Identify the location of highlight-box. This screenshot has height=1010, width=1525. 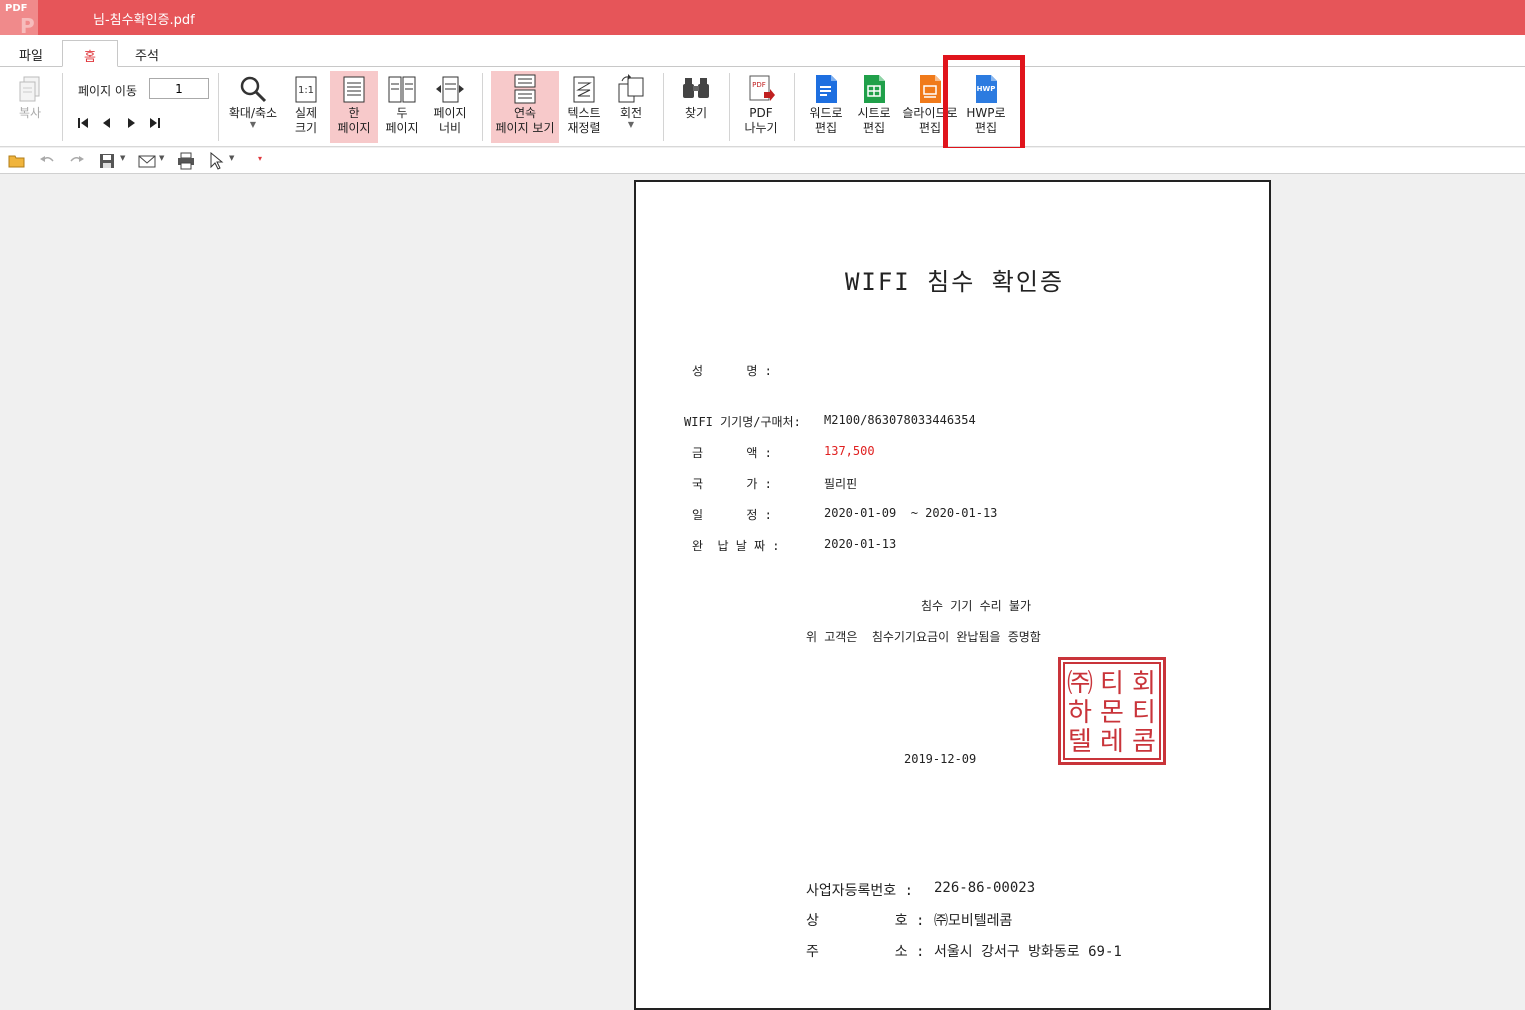
(984, 103).